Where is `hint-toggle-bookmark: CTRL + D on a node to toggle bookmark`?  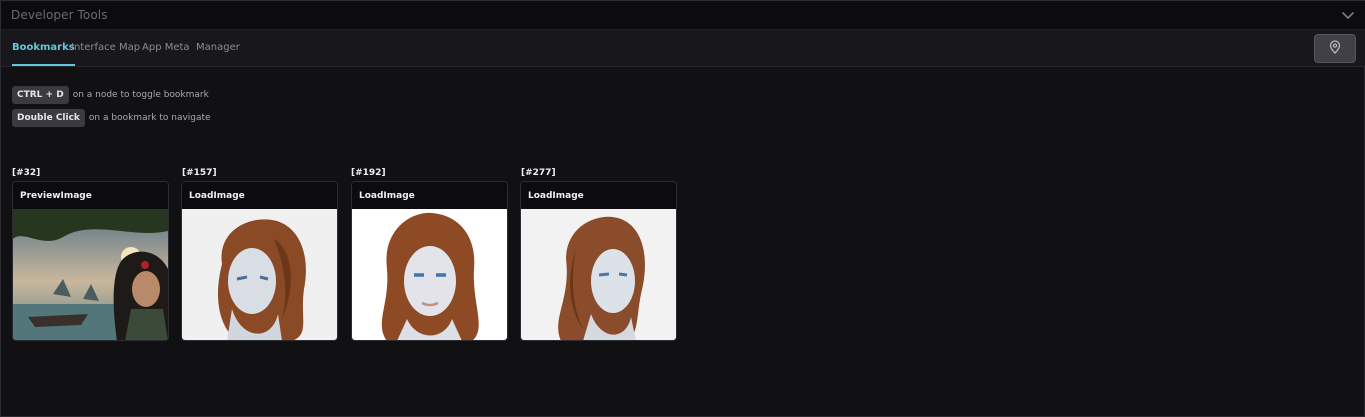 hint-toggle-bookmark: CTRL + D on a node to toggle bookmark is located at coordinates (110, 95).